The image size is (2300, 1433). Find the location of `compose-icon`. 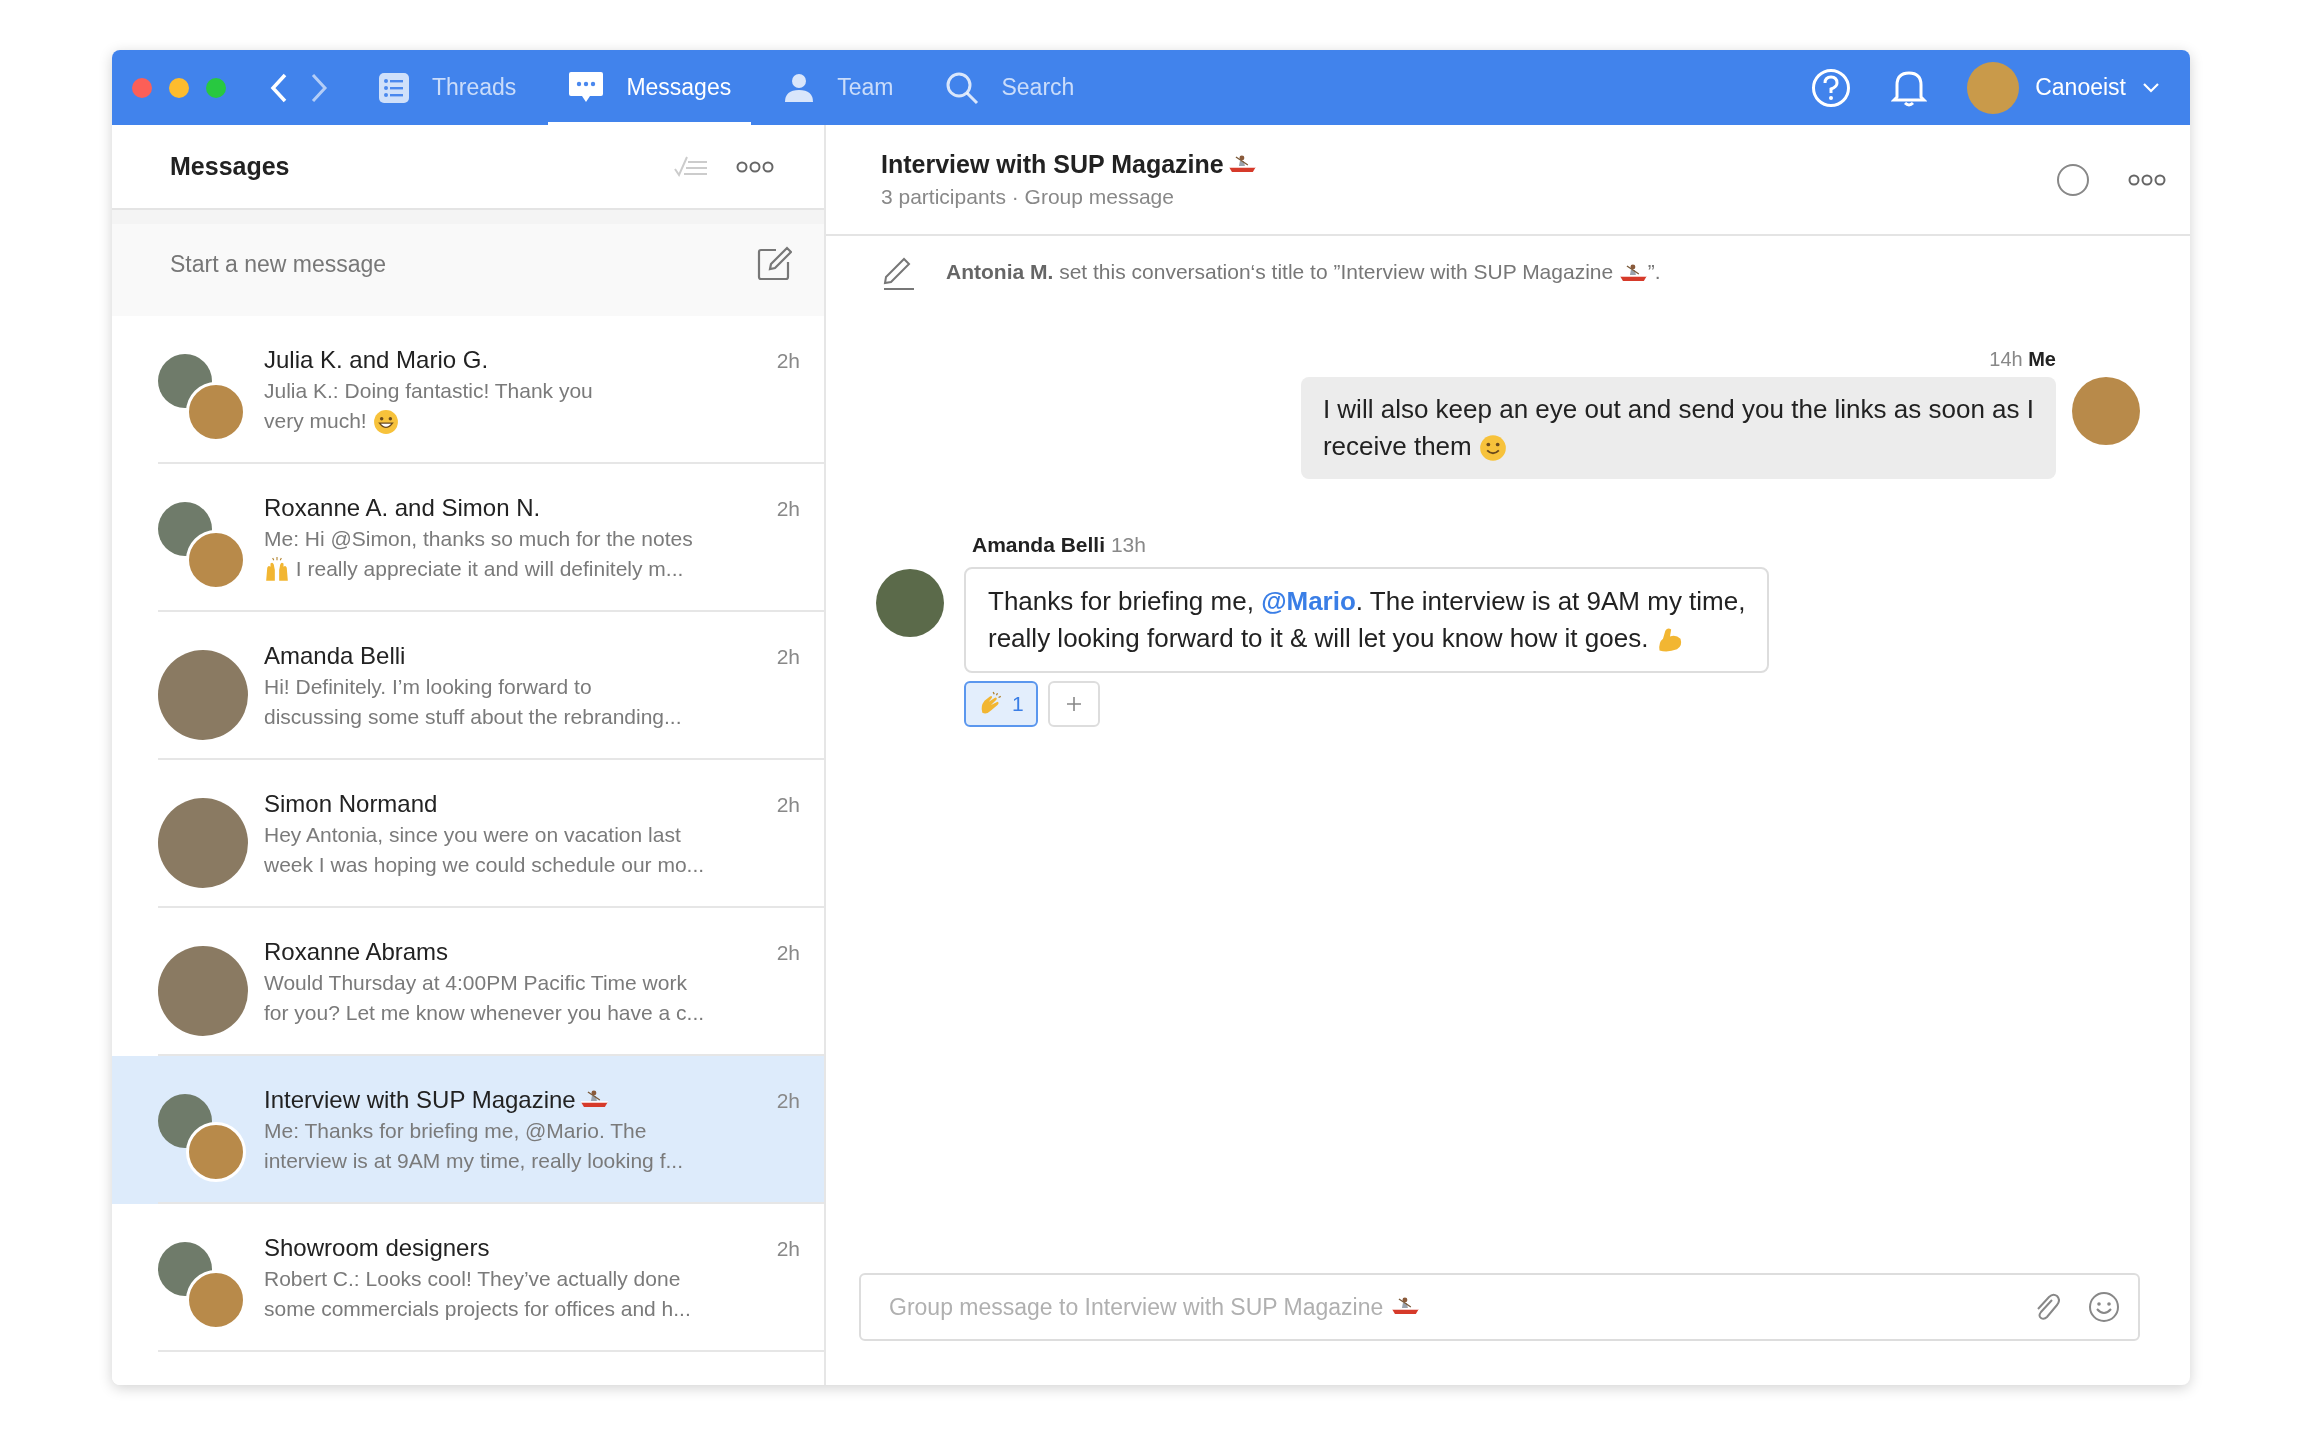

compose-icon is located at coordinates (774, 264).